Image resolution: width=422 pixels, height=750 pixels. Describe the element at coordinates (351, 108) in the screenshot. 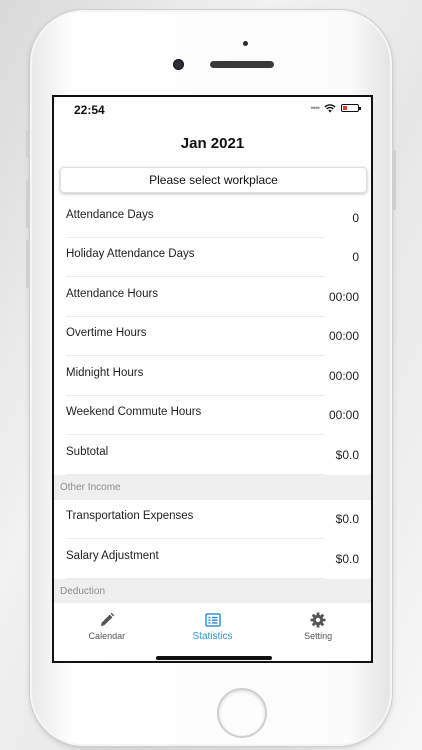

I see `battery-icon` at that location.